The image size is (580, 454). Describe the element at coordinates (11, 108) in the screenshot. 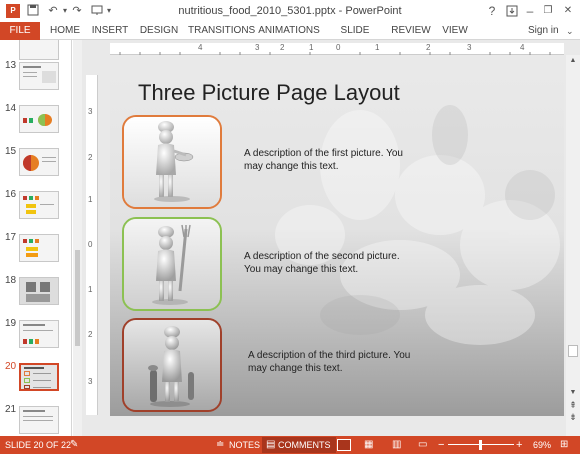

I see `slide-number: 14` at that location.